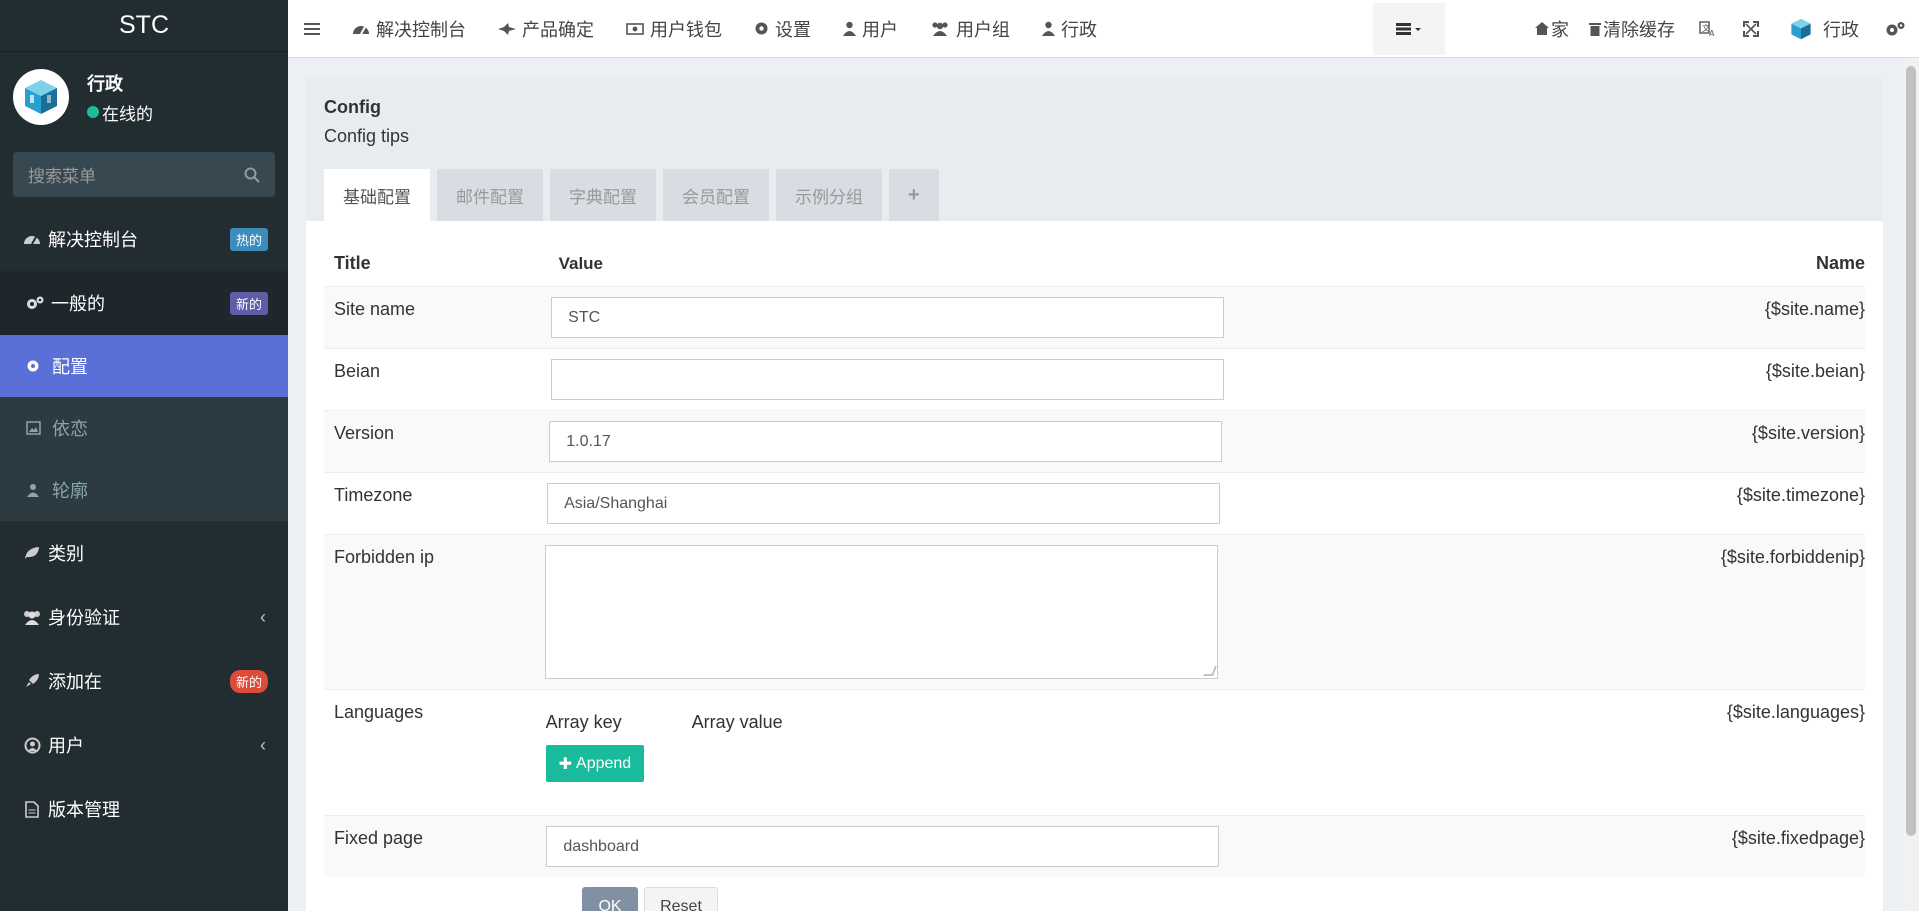 This screenshot has height=911, width=1919. I want to click on nav-settings: 设置, so click(782, 29).